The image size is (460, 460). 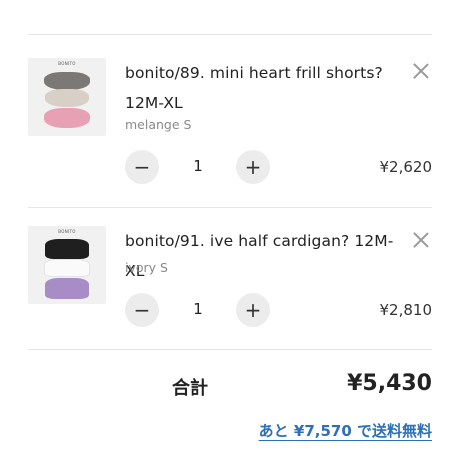 I want to click on minus-icon: −, so click(x=142, y=310).